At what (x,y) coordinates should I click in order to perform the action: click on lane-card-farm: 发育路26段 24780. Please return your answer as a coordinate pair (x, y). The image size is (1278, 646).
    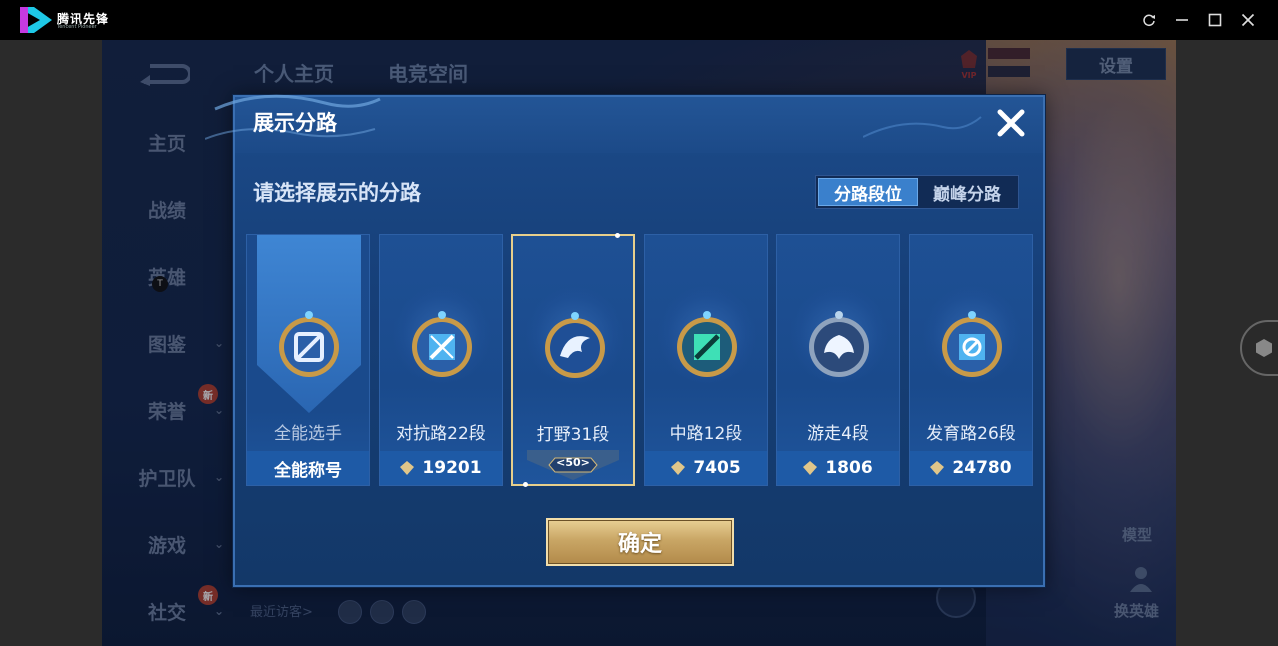
    Looking at the image, I should click on (971, 360).